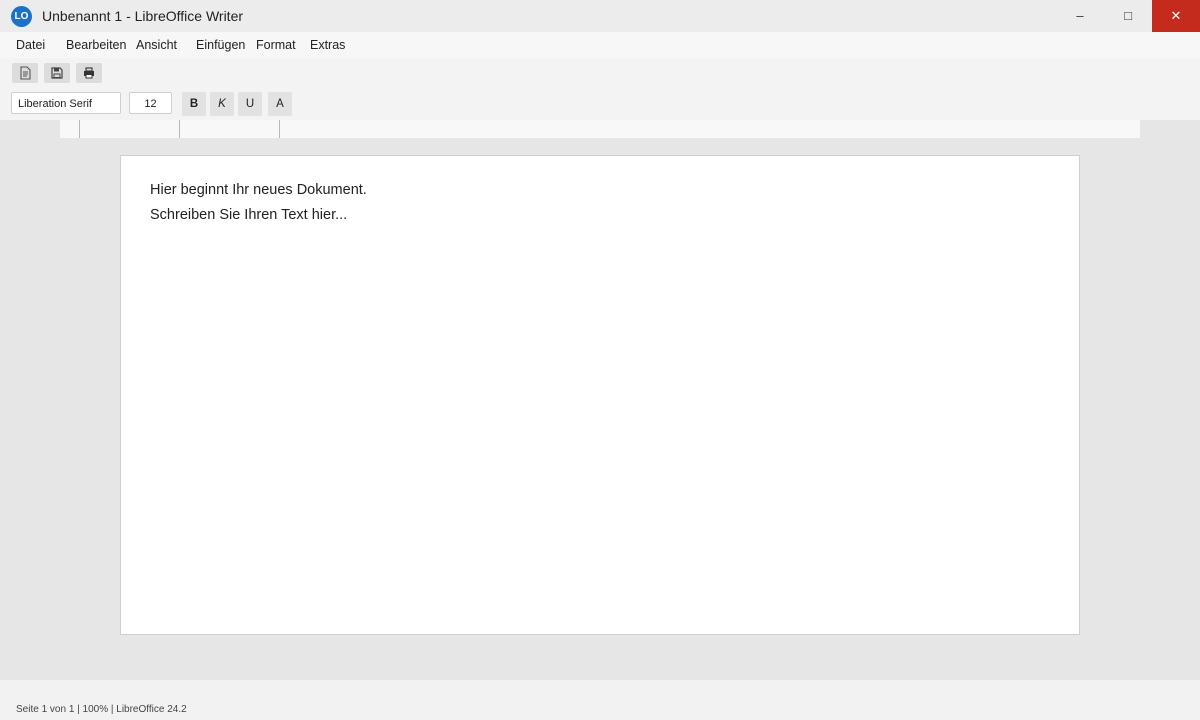 This screenshot has height=720, width=1200. Describe the element at coordinates (150, 103) in the screenshot. I see `font-size-select: 12` at that location.